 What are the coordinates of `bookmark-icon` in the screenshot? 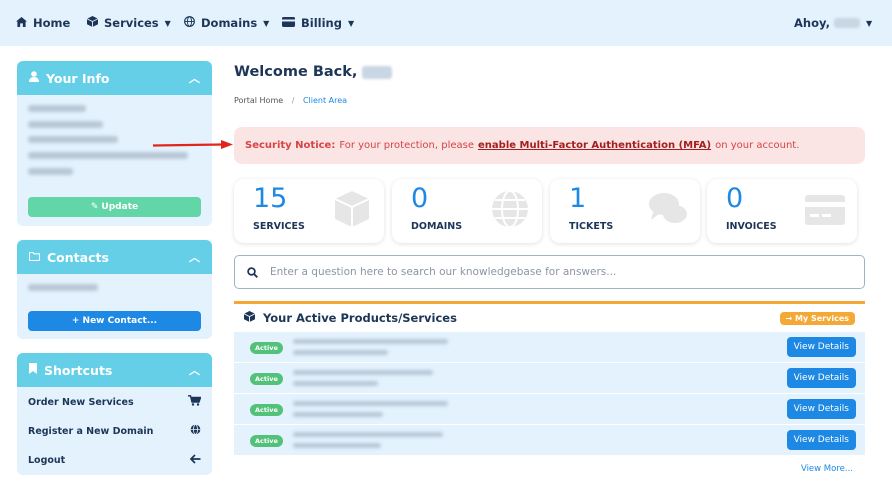 It's located at (33, 370).